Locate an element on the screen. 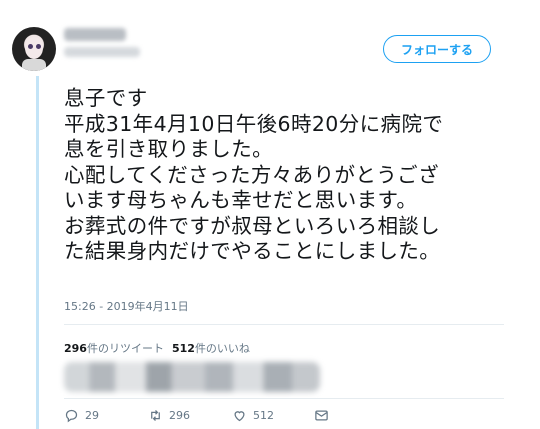 Image resolution: width=540 pixels, height=429 pixels. avatar-eye-left is located at coordinates (30, 46).